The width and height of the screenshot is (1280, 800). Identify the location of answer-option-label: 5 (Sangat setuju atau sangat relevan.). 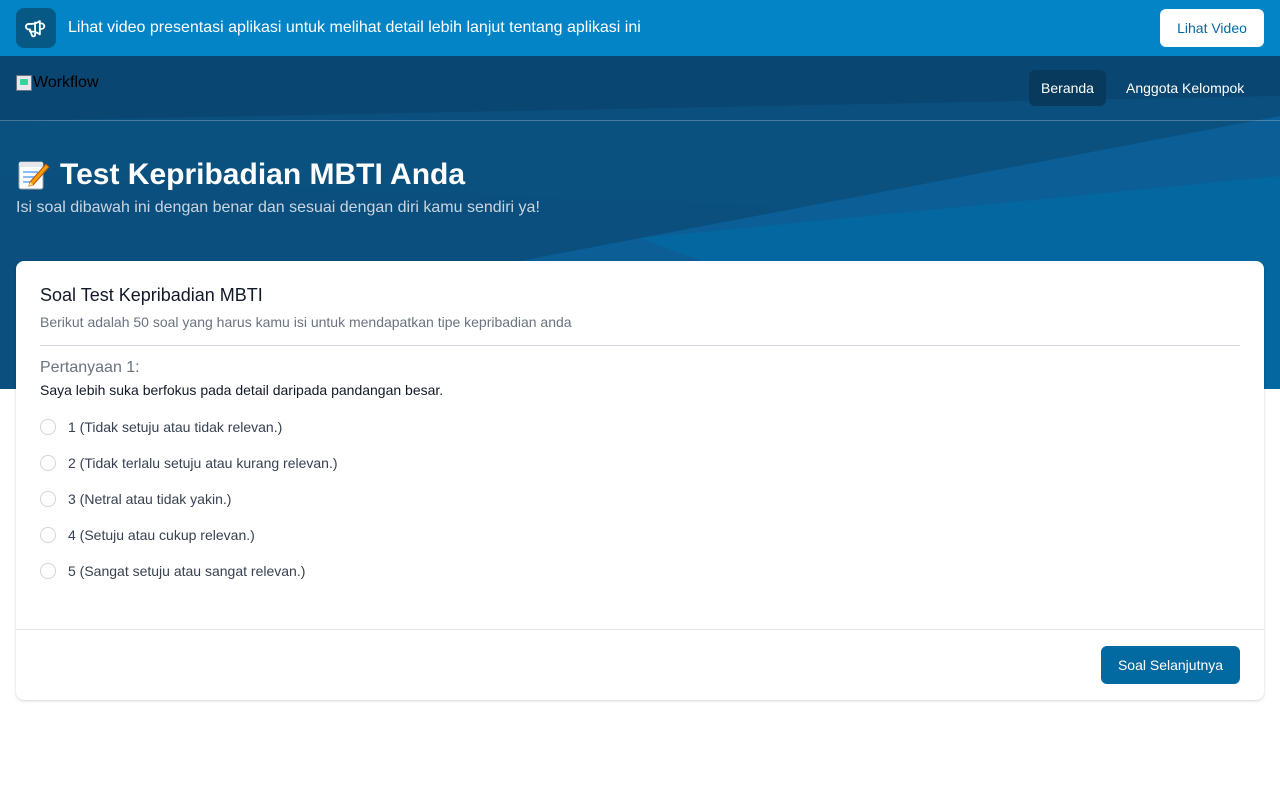
(187, 571).